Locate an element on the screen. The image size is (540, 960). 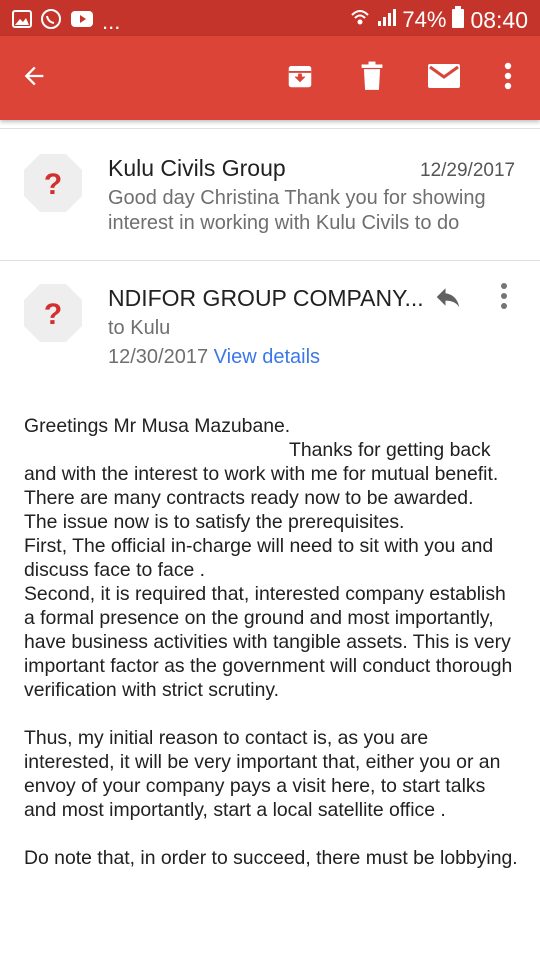
youtube-icon is located at coordinates (82, 21).